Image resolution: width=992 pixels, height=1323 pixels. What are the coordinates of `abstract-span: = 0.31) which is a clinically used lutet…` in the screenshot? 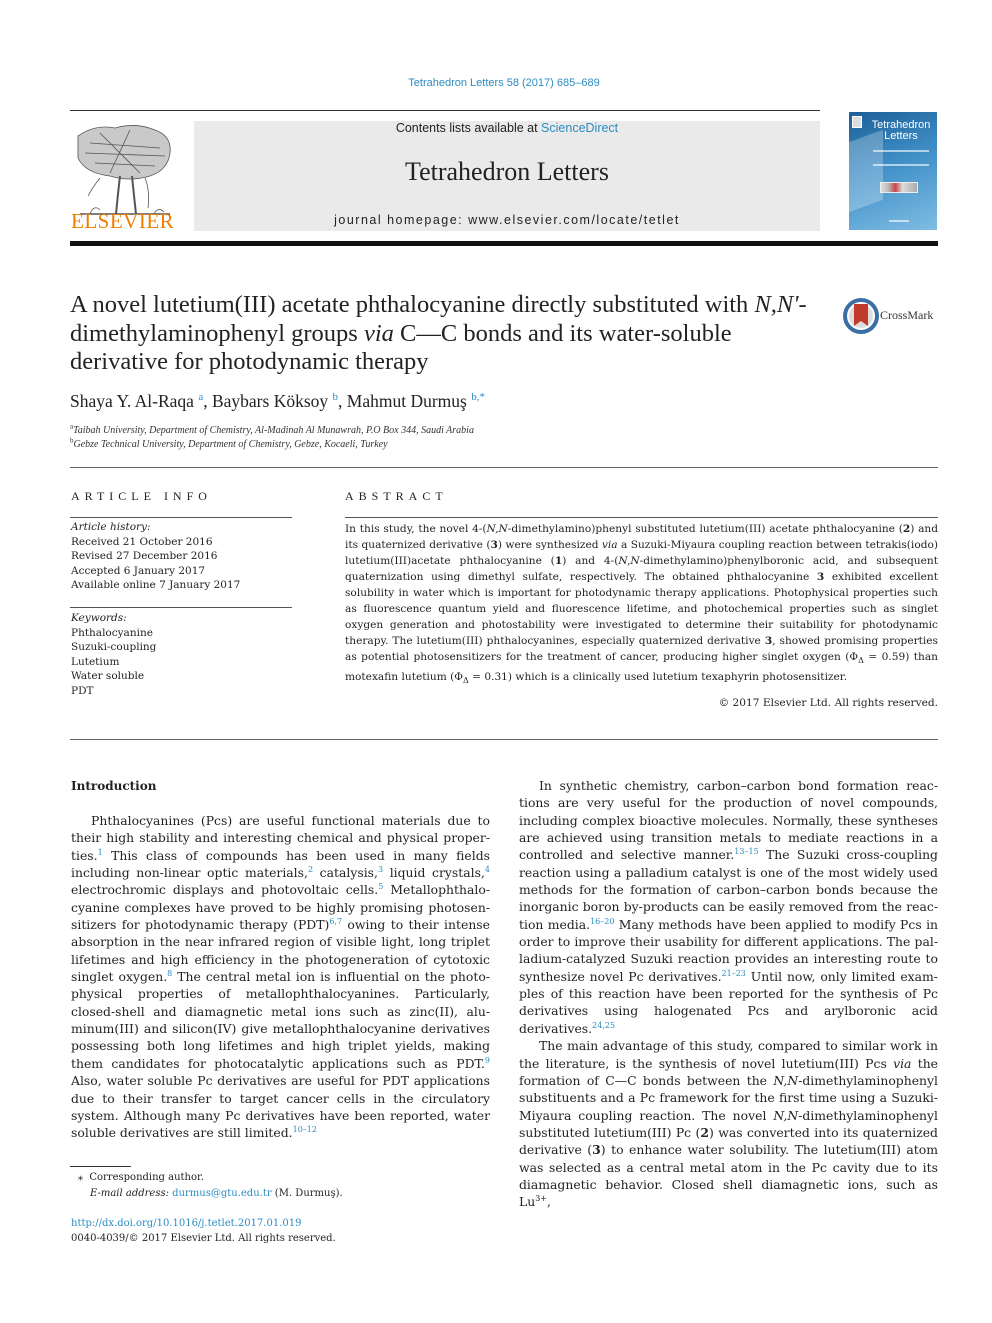 It's located at (658, 677).